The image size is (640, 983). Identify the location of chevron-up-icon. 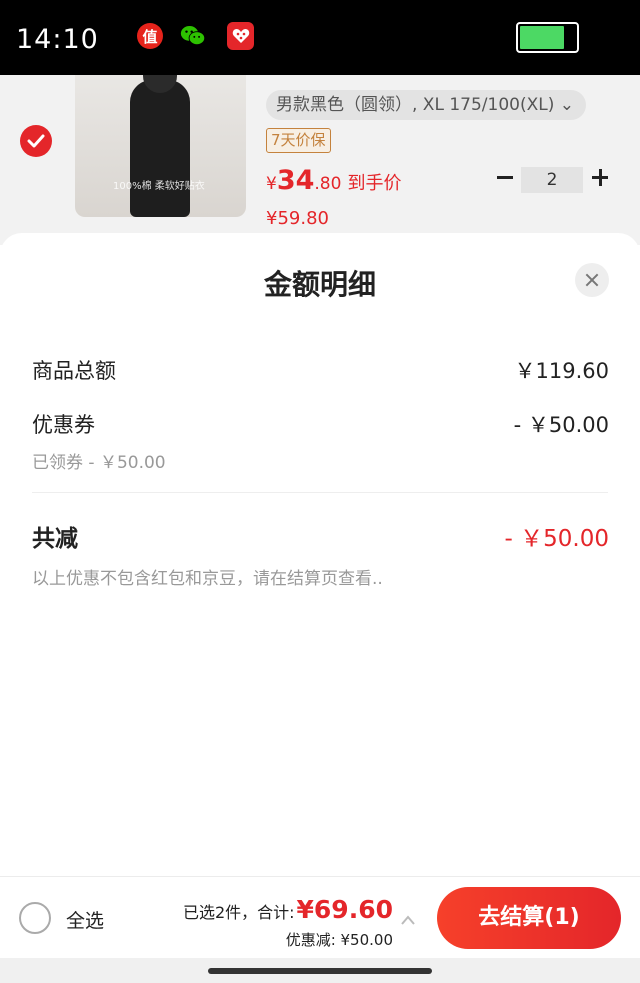
(407, 918).